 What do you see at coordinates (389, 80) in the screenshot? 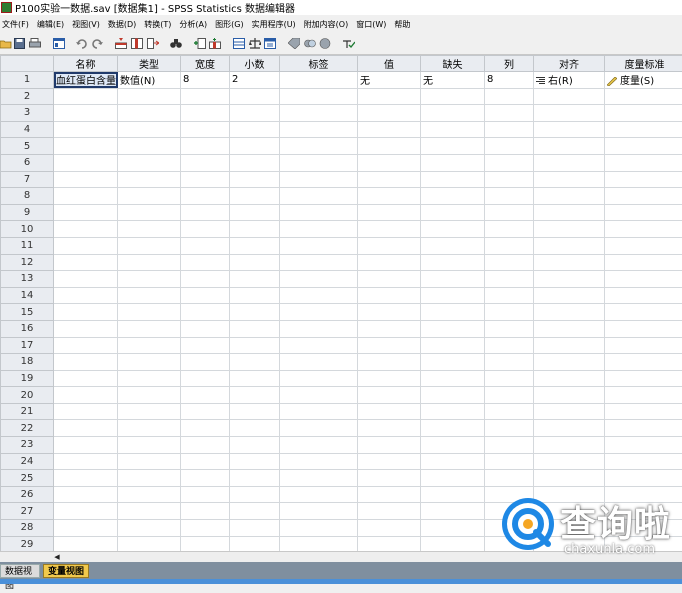
I see `cell-values: 无` at bounding box center [389, 80].